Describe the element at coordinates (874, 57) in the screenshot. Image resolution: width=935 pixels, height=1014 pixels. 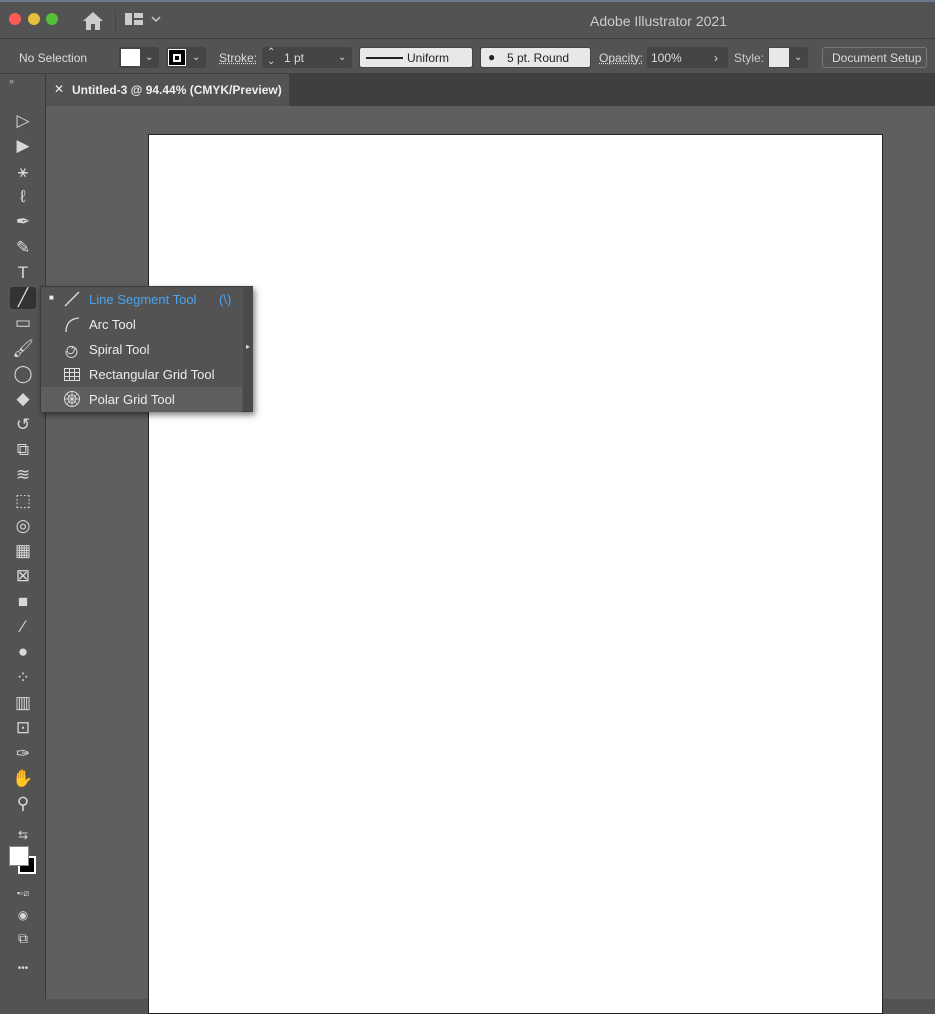
I see `document-setup-button: Document Setup` at that location.